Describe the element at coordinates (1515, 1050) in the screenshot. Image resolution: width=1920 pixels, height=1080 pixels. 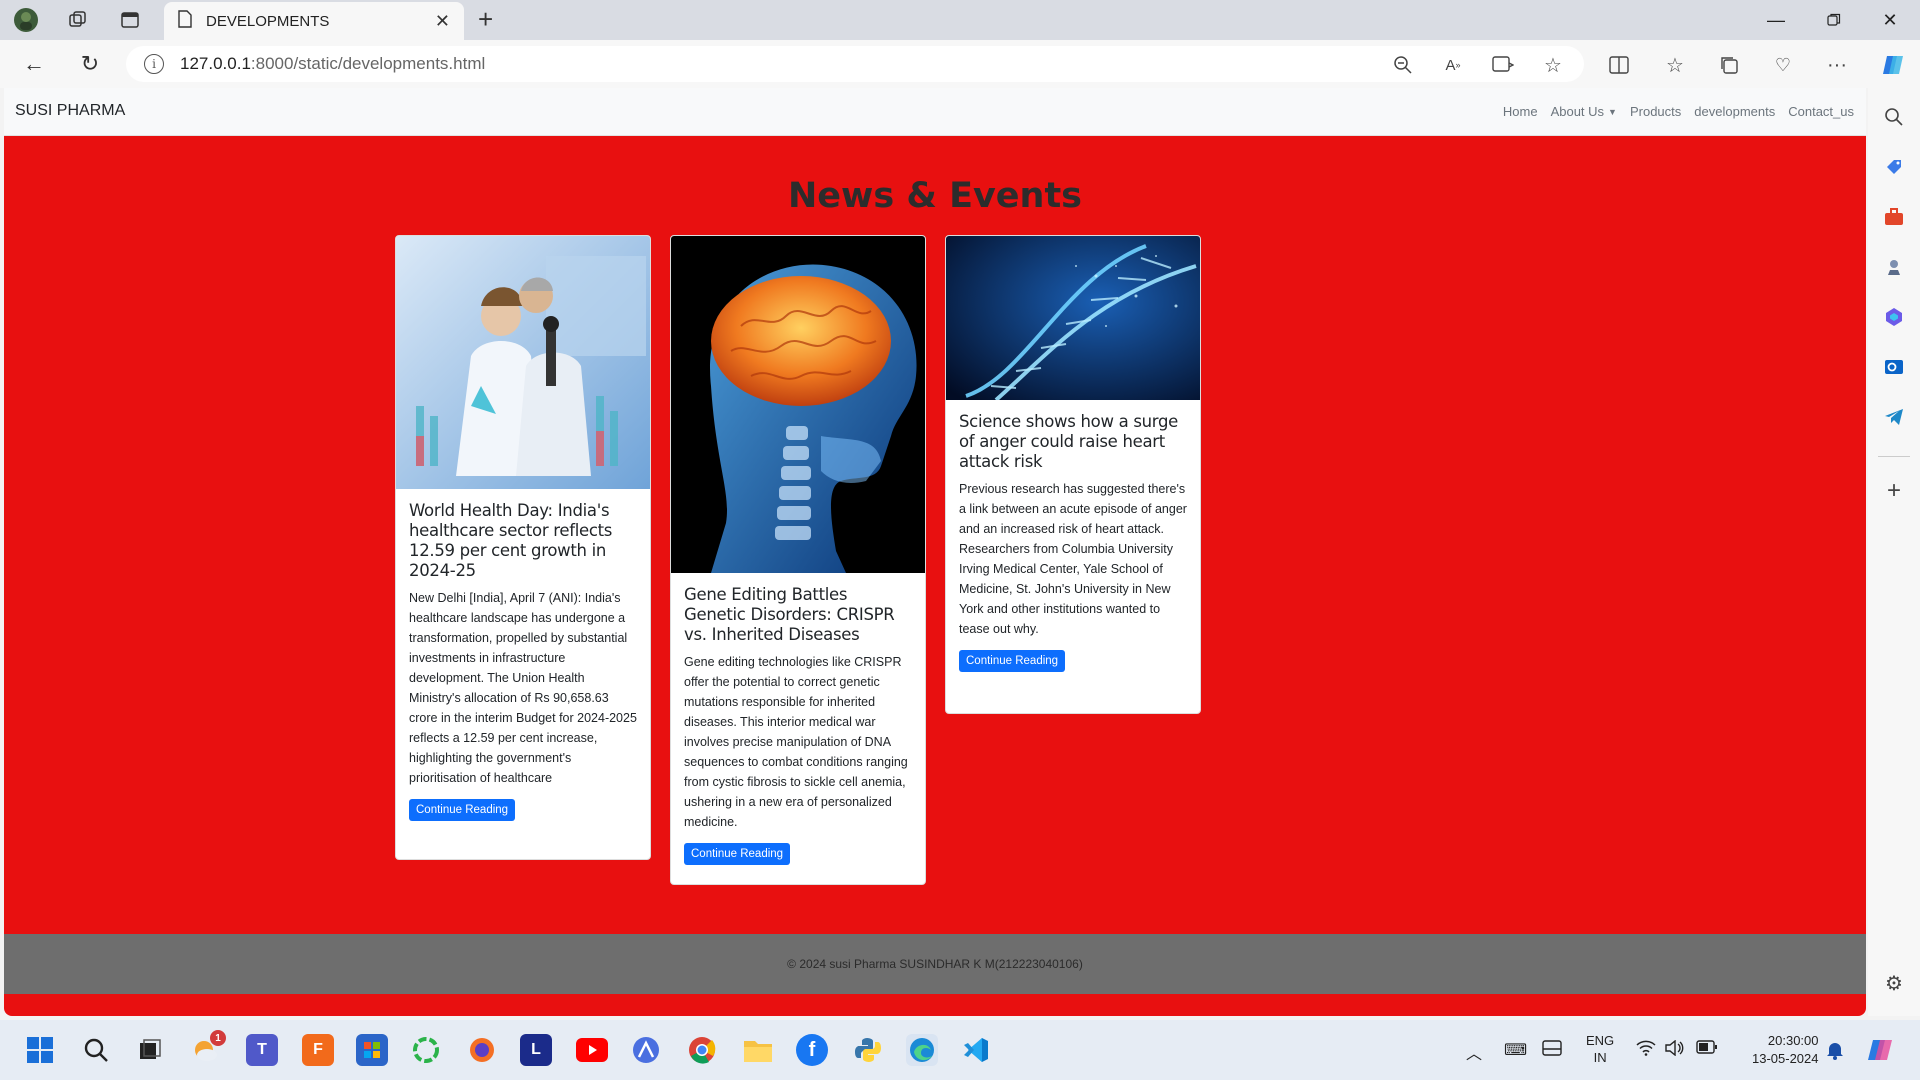
I see `keyboard-icon: ⌨` at that location.